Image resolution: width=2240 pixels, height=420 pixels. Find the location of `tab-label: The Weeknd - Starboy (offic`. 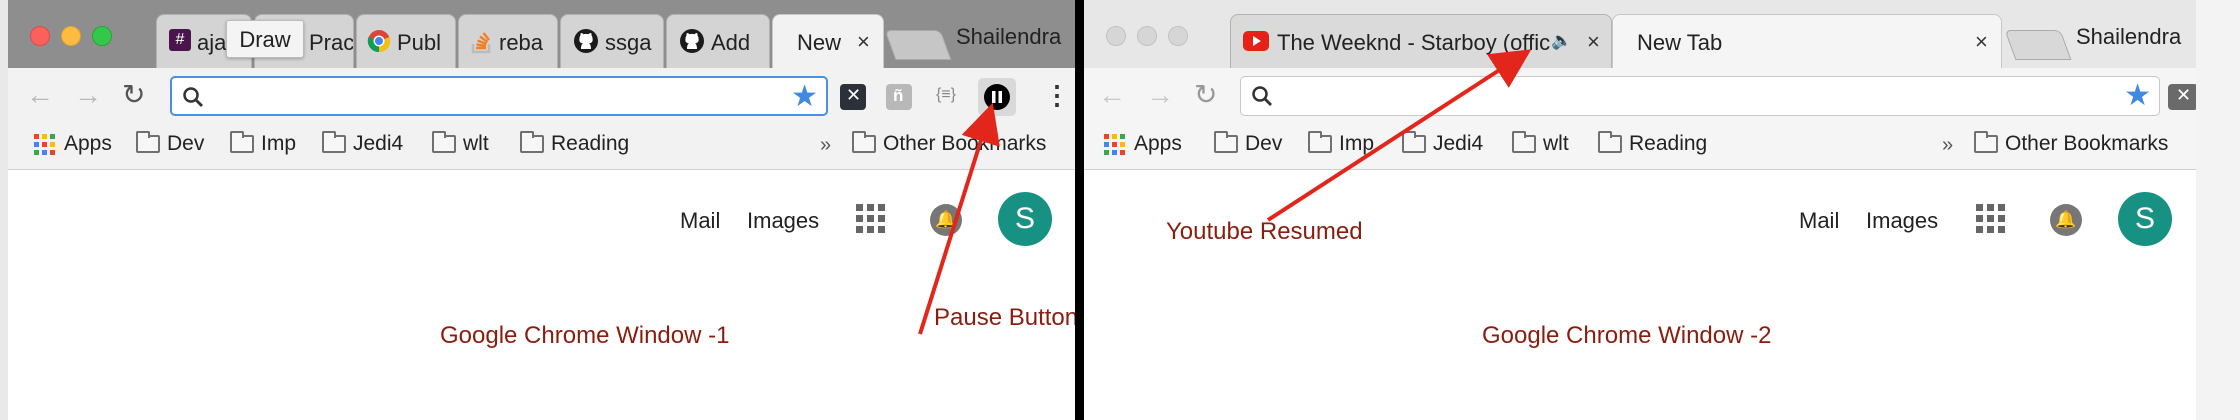

tab-label: The Weeknd - Starboy (offic is located at coordinates (1414, 42).